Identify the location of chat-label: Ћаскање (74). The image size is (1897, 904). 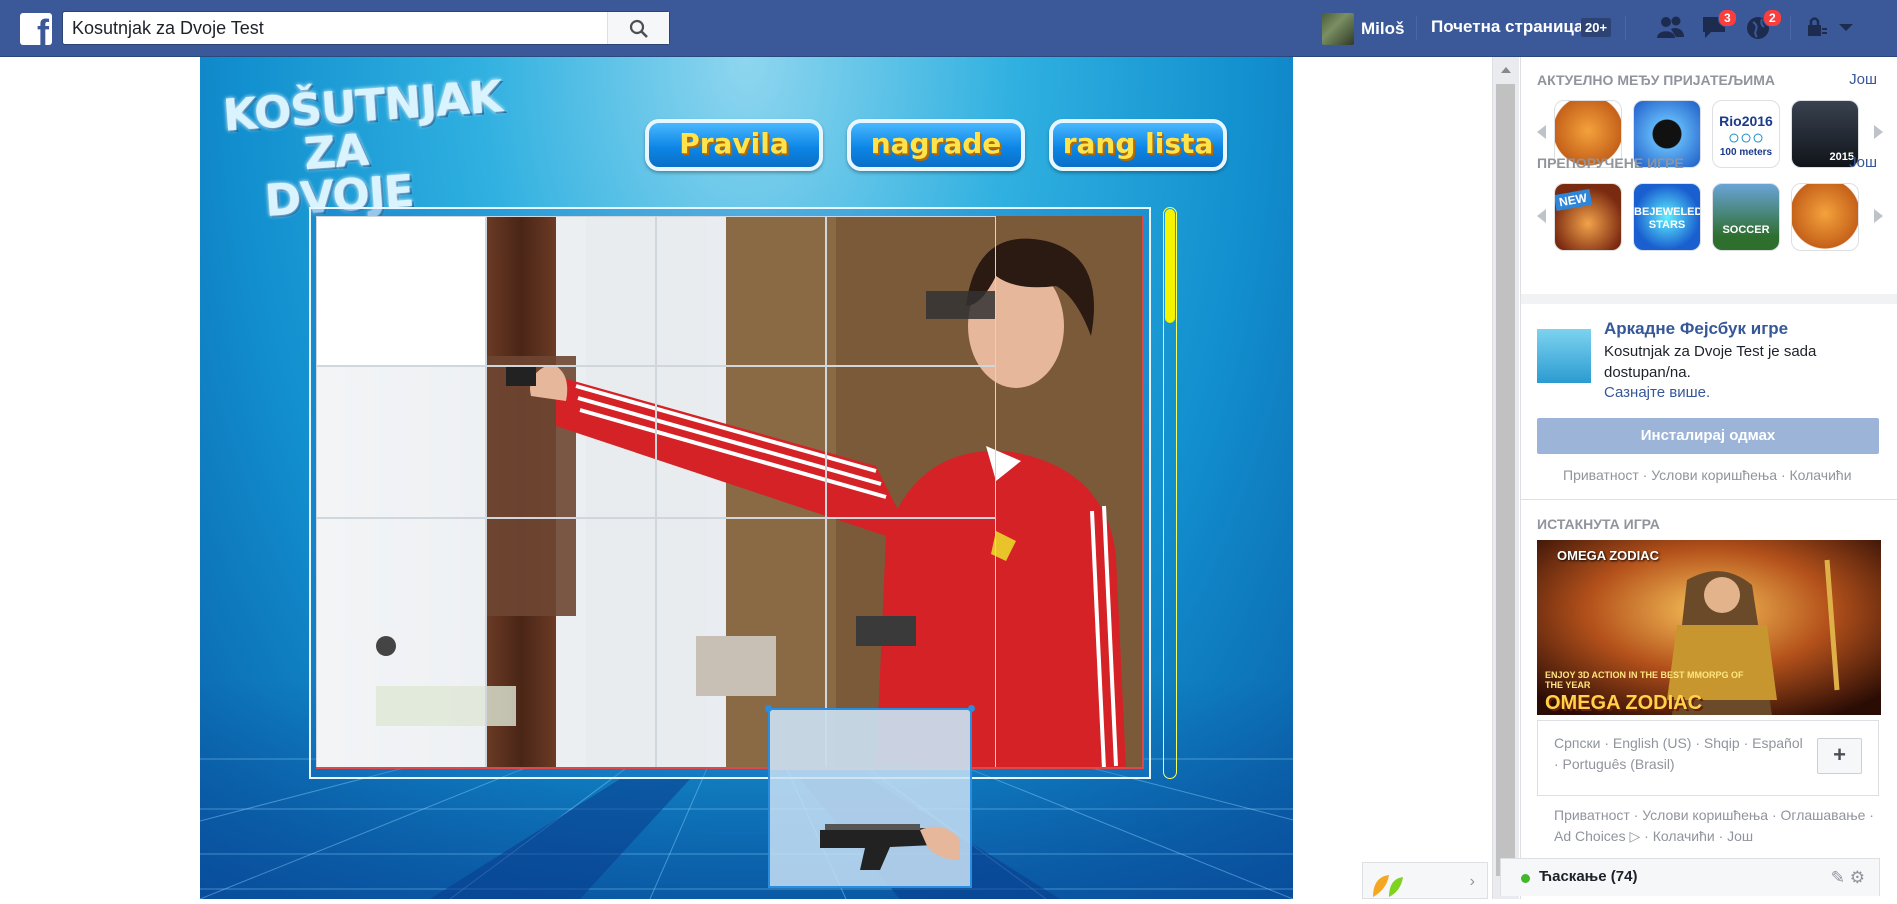
(1588, 876).